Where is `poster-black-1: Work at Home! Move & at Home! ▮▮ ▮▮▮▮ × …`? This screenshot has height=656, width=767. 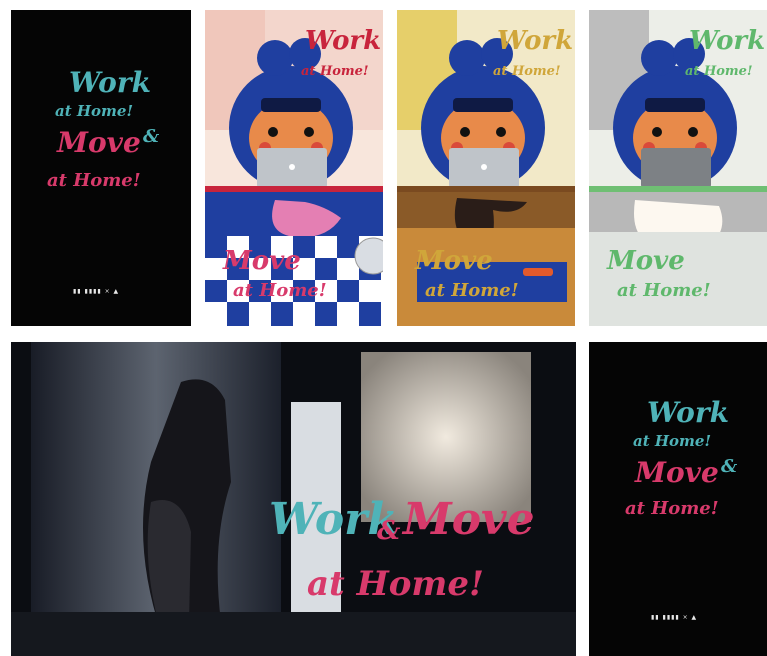 poster-black-1: Work at Home! Move & at Home! ▮▮ ▮▮▮▮ × … is located at coordinates (101, 168).